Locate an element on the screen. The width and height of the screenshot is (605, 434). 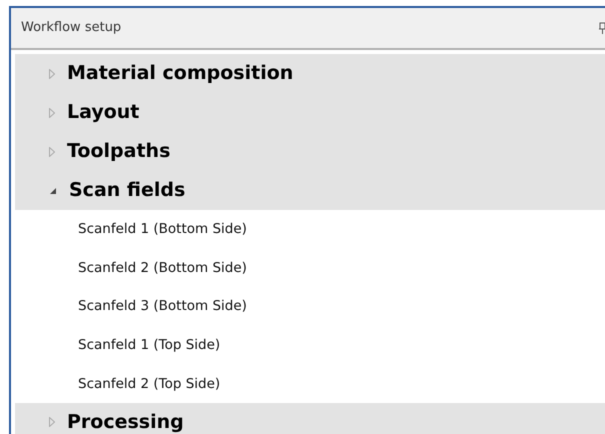
tree-group-header: Processing is located at coordinates (310, 418).